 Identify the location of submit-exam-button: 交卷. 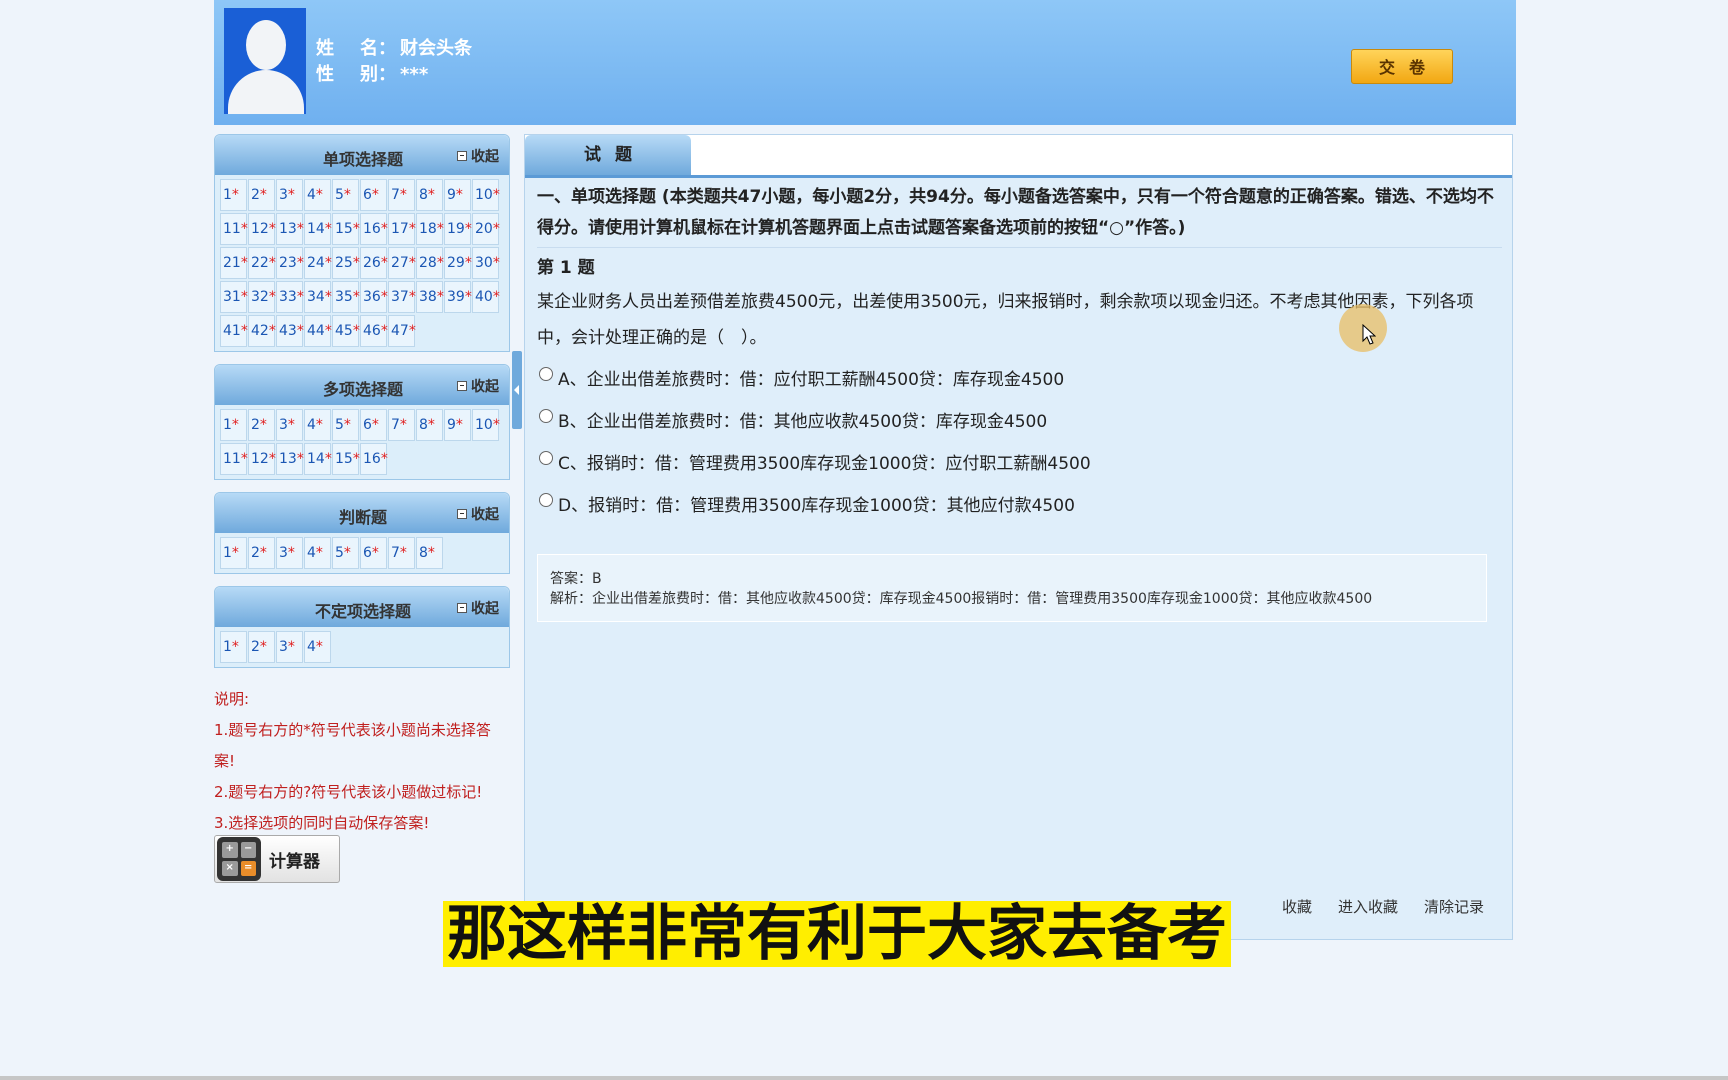
(1402, 66).